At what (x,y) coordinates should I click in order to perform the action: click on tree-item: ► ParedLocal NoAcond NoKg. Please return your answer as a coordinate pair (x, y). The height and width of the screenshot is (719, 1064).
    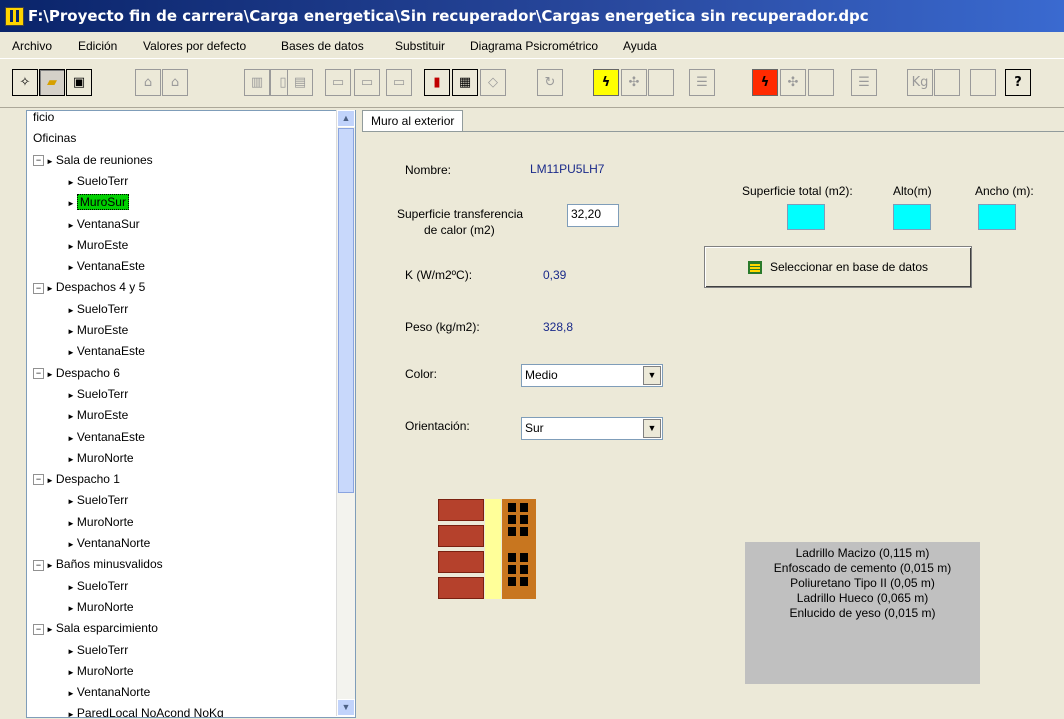
    Looking at the image, I should click on (145, 710).